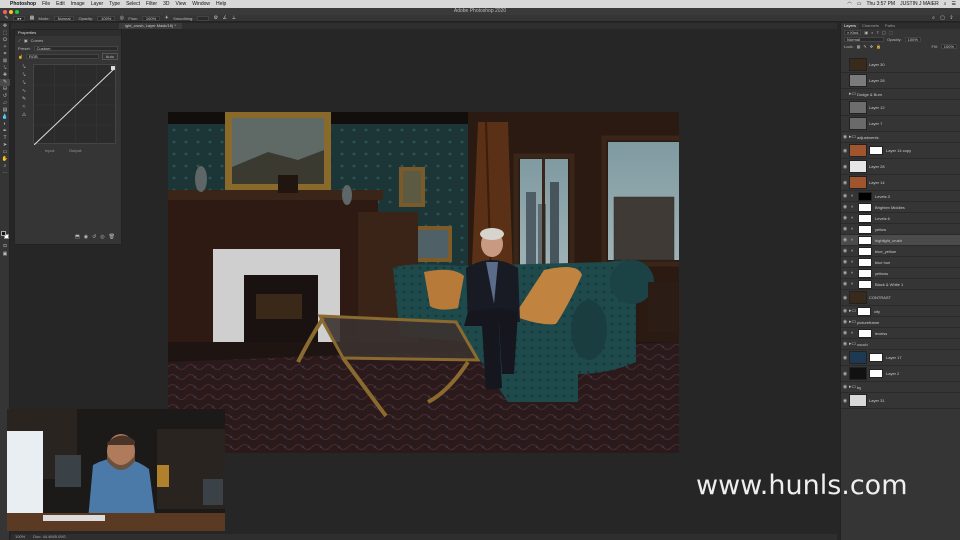  I want to click on layer-row: ◉ ◐ yellows, so click(900, 273).